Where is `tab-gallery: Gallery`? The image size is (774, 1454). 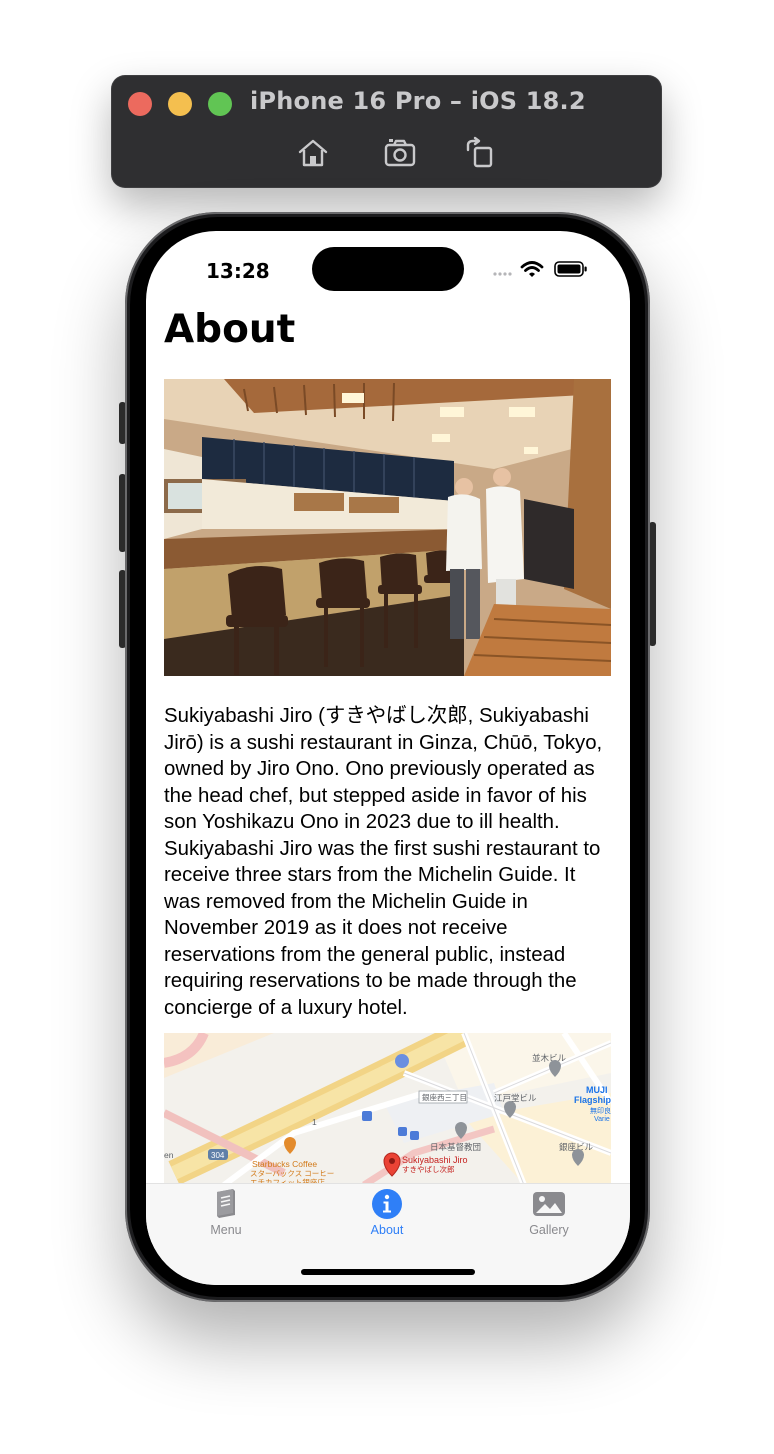
tab-gallery: Gallery is located at coordinates (549, 1218).